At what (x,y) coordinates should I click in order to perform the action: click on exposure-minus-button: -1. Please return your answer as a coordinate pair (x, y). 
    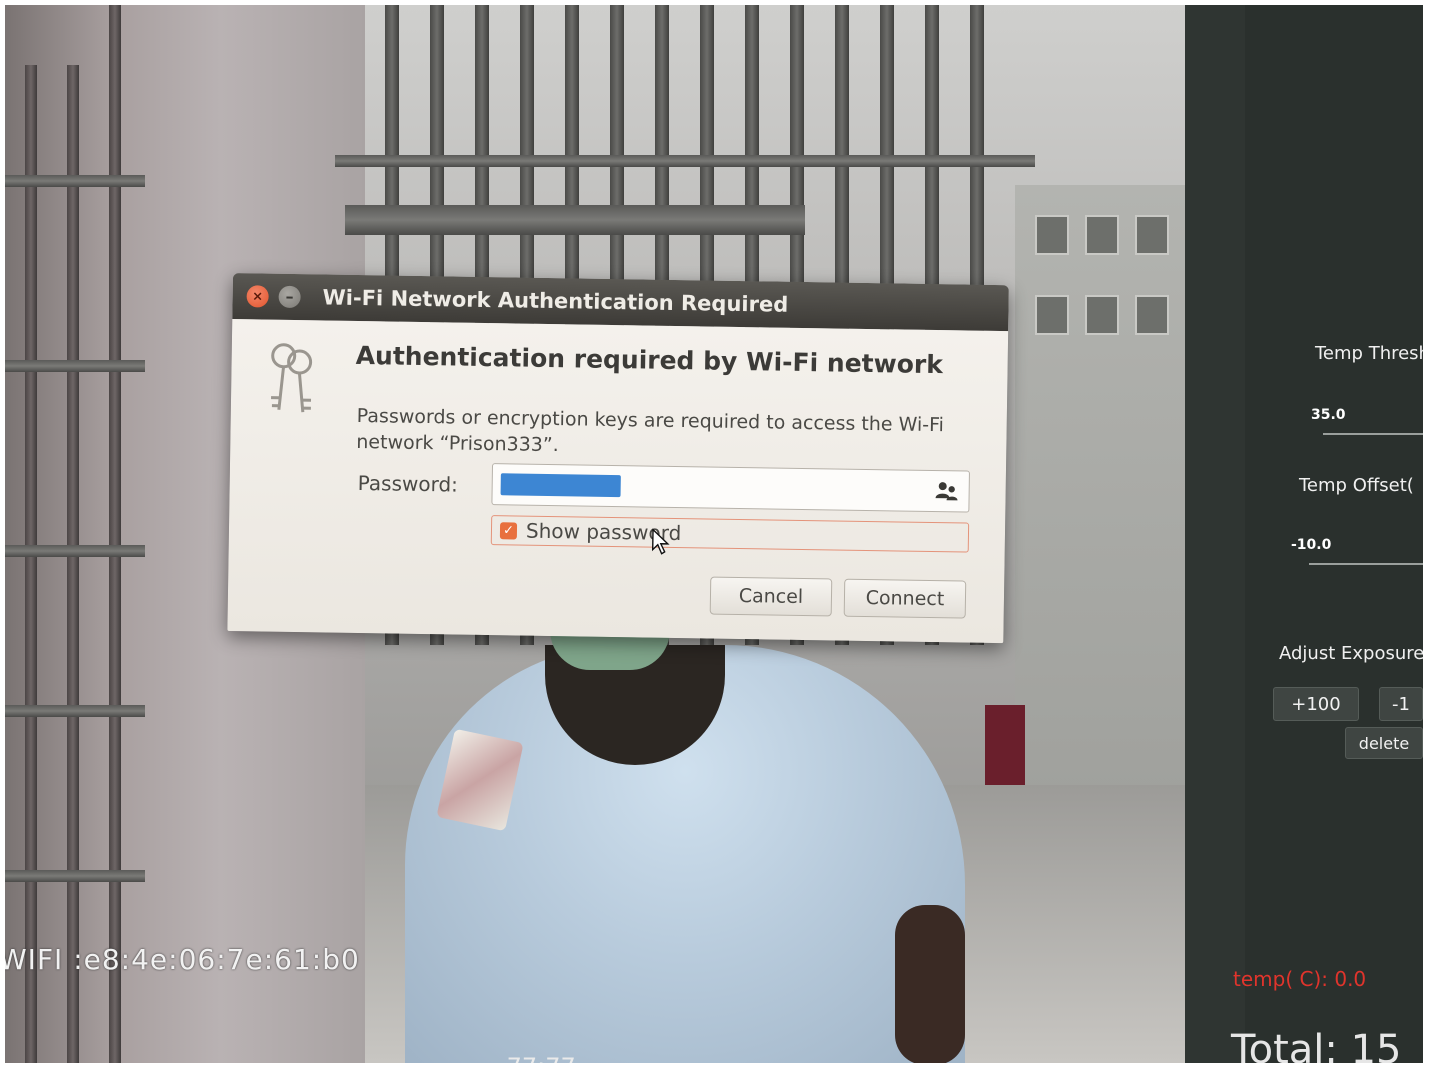
    Looking at the image, I should click on (1401, 704).